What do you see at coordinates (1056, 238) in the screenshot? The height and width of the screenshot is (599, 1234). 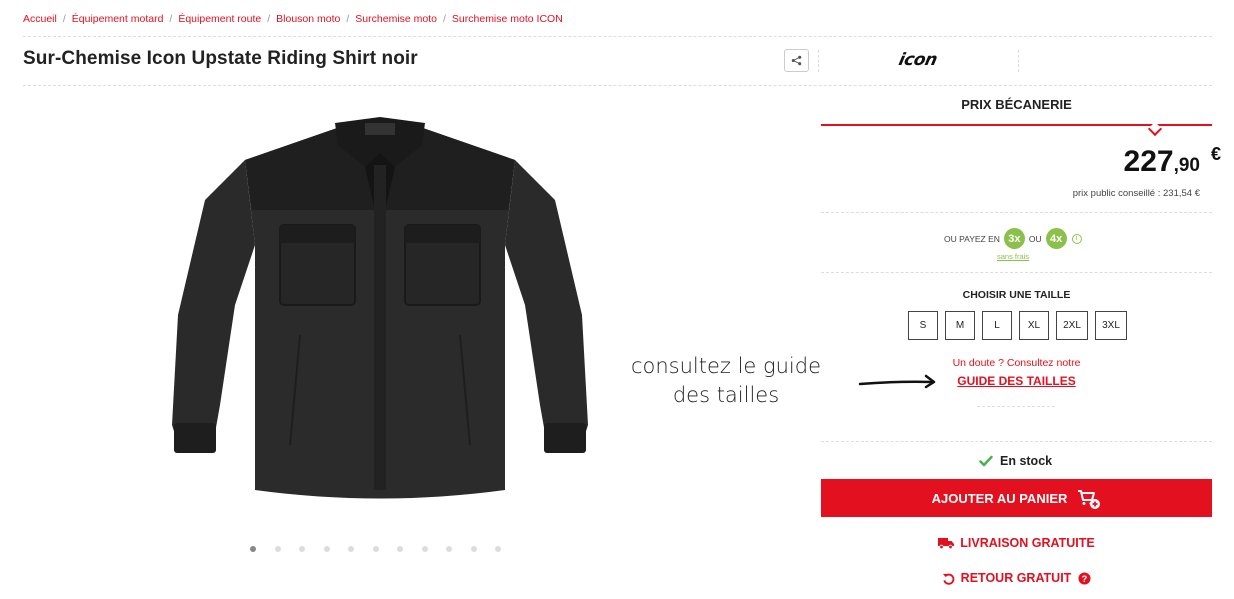 I see `pay-4x-badge: 4x` at bounding box center [1056, 238].